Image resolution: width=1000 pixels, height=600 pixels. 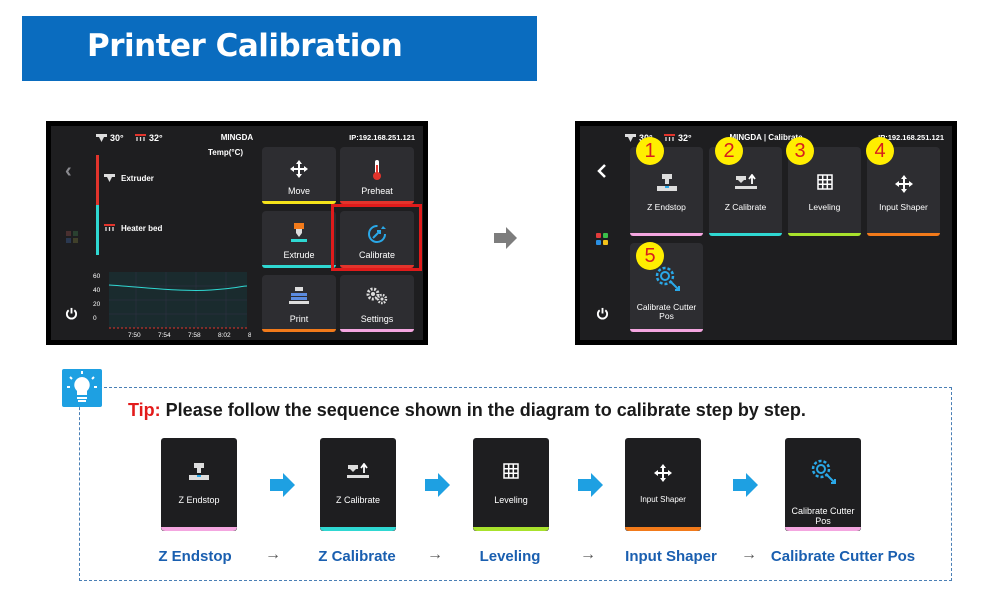 I want to click on settings-button: Settings, so click(x=377, y=303).